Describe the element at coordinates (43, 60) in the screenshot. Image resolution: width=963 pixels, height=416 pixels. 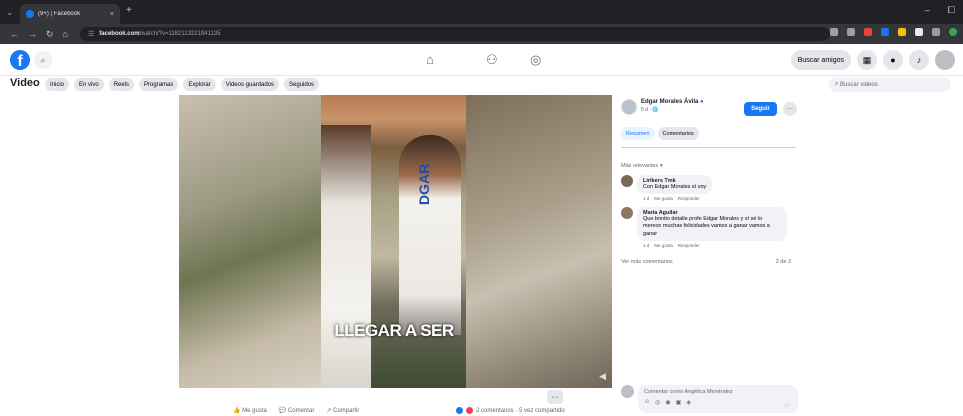
I see `search-icon: ⌕` at that location.